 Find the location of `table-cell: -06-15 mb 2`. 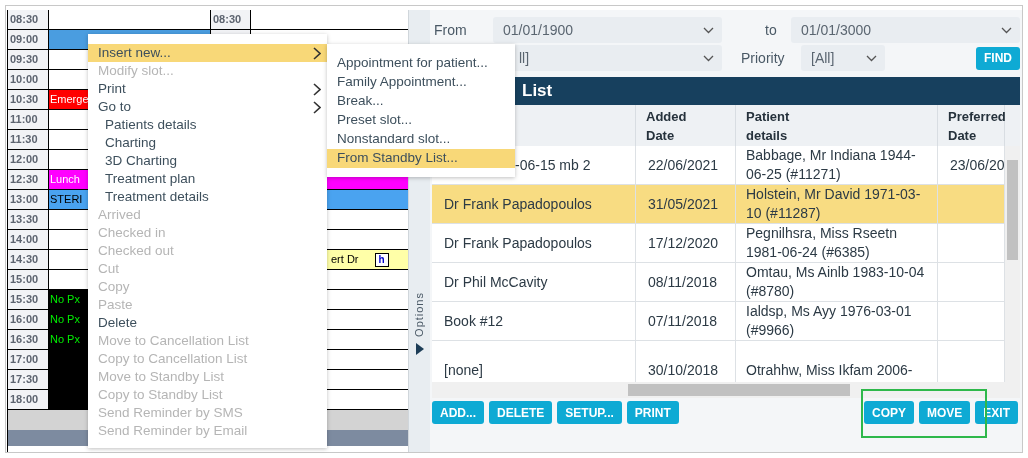

table-cell: -06-15 mb 2 is located at coordinates (553, 165).